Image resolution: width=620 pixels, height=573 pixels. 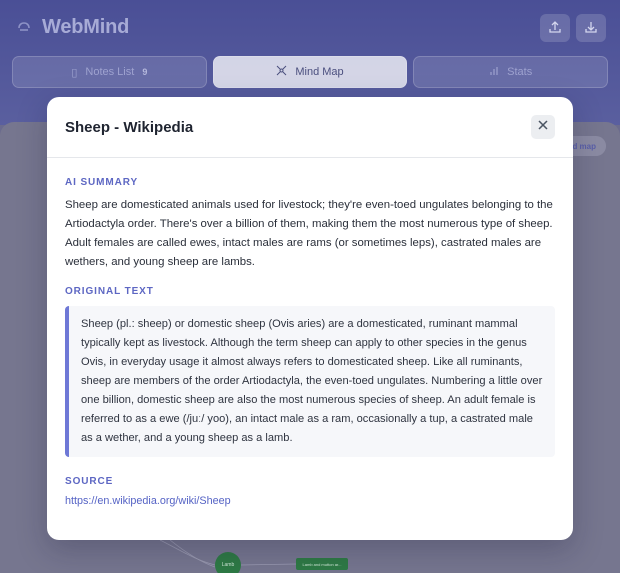 I want to click on tab-bar: ▯ Notes List 9 Mind Map Stats, so click(x=310, y=72).